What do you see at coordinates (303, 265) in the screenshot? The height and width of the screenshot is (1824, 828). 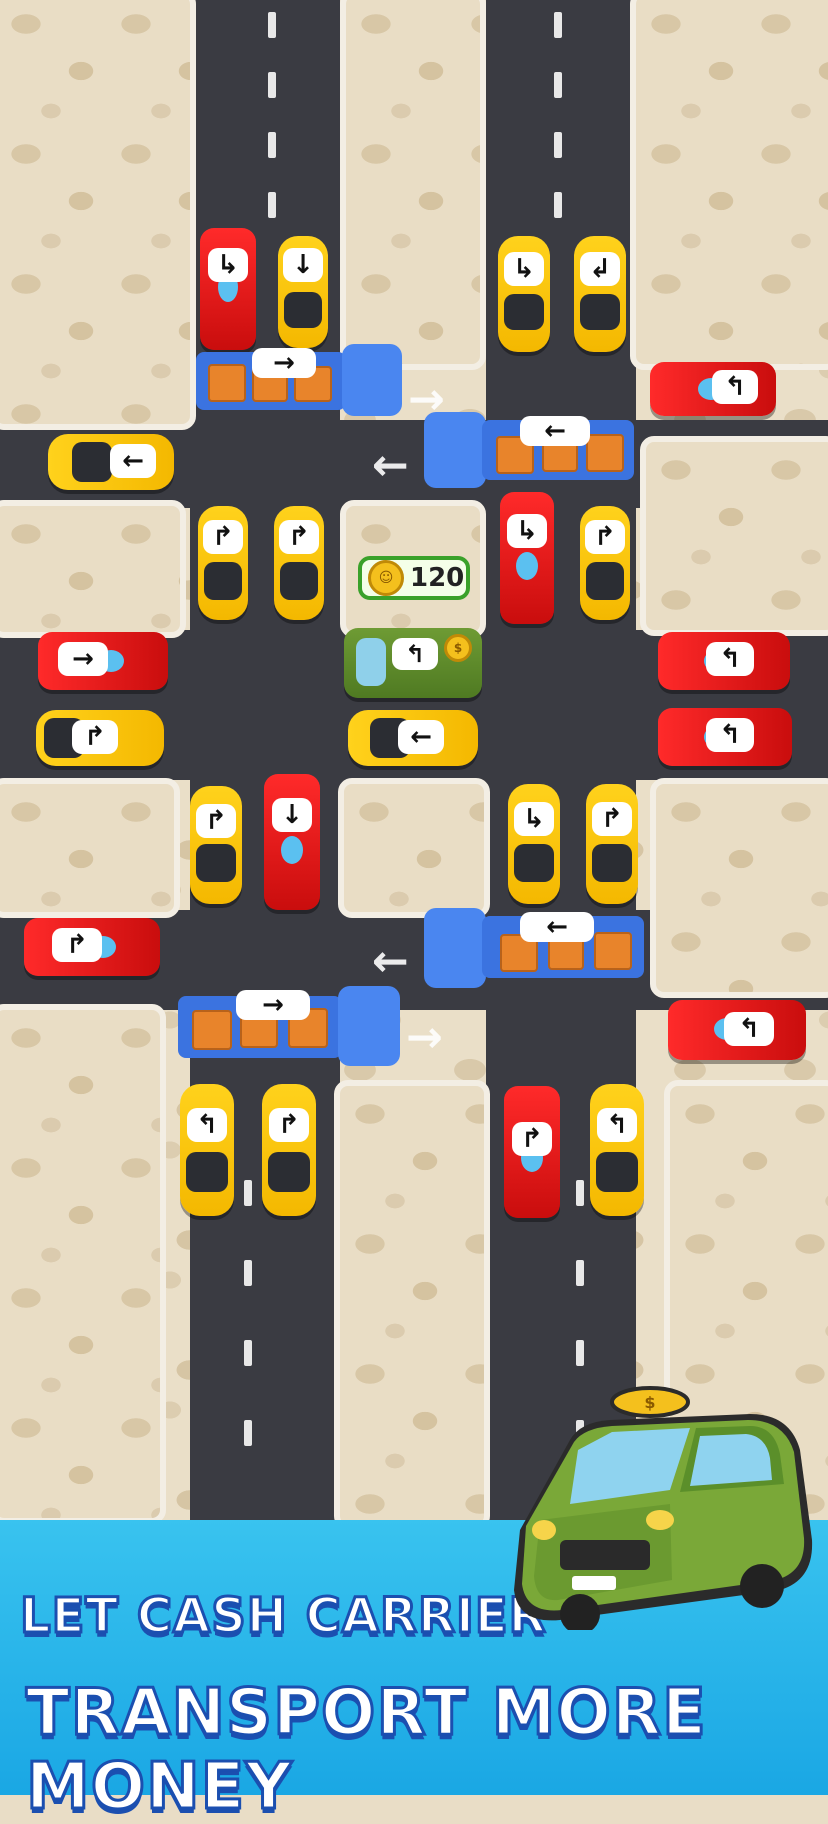 I see `arrow-down-icon: ↓` at bounding box center [303, 265].